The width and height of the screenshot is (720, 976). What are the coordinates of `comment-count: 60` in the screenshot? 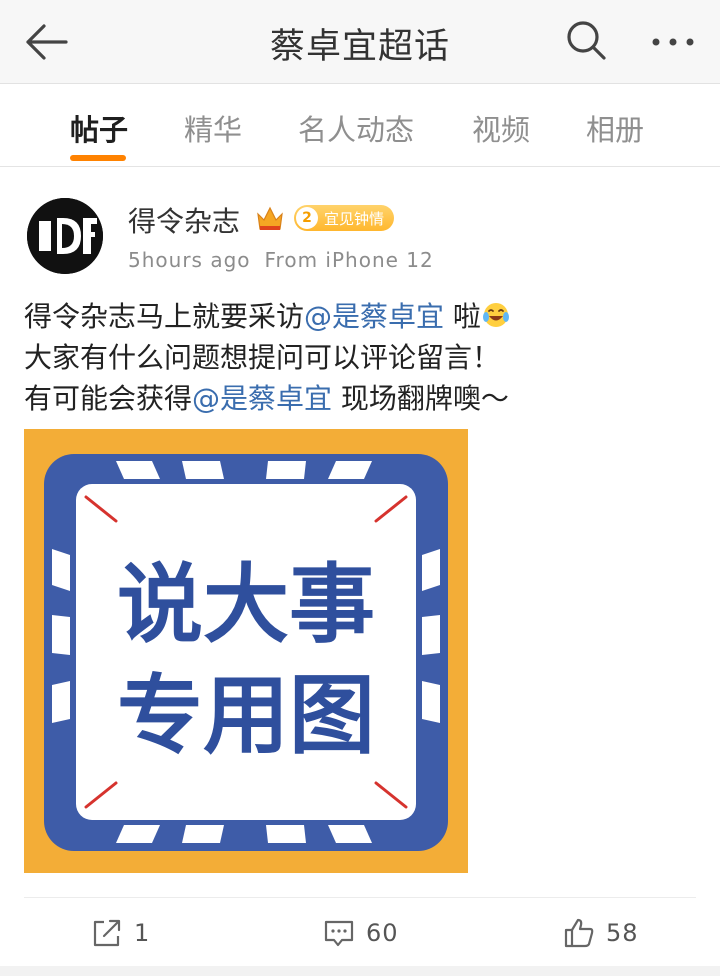 It's located at (382, 933).